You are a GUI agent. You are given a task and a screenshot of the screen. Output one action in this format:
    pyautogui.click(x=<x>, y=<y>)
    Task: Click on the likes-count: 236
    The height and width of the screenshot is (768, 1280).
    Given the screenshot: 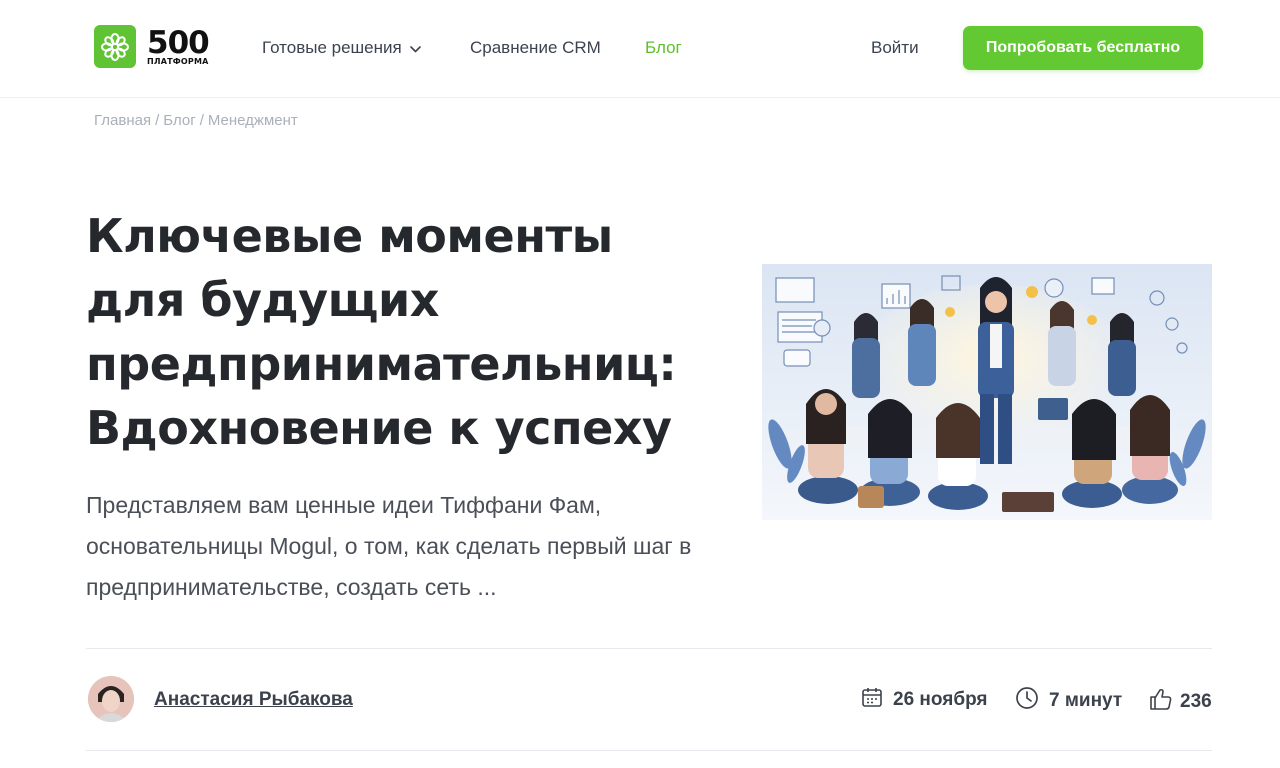 What is the action you would take?
    pyautogui.click(x=1196, y=701)
    